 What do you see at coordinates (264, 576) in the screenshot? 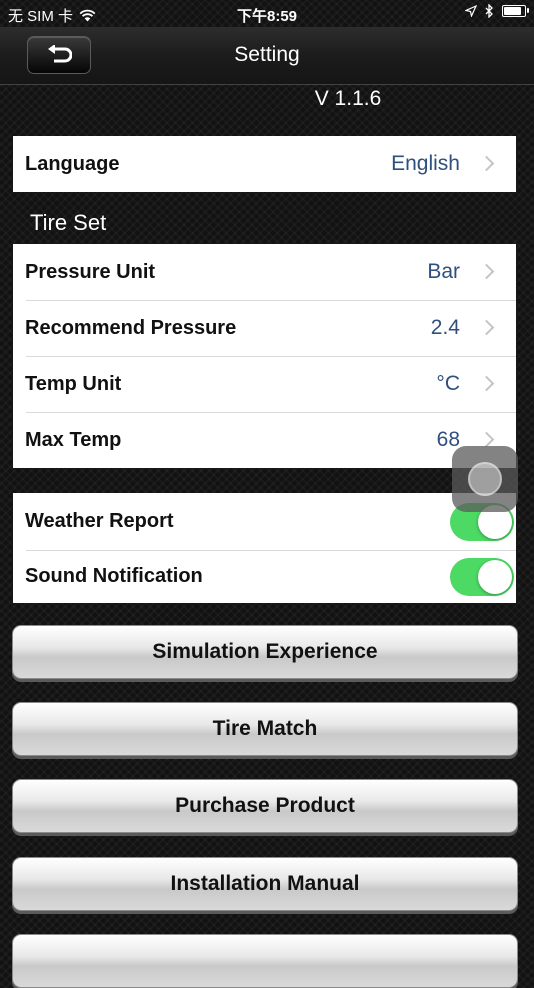
I see `sound-notification-row: Sound Notification` at bounding box center [264, 576].